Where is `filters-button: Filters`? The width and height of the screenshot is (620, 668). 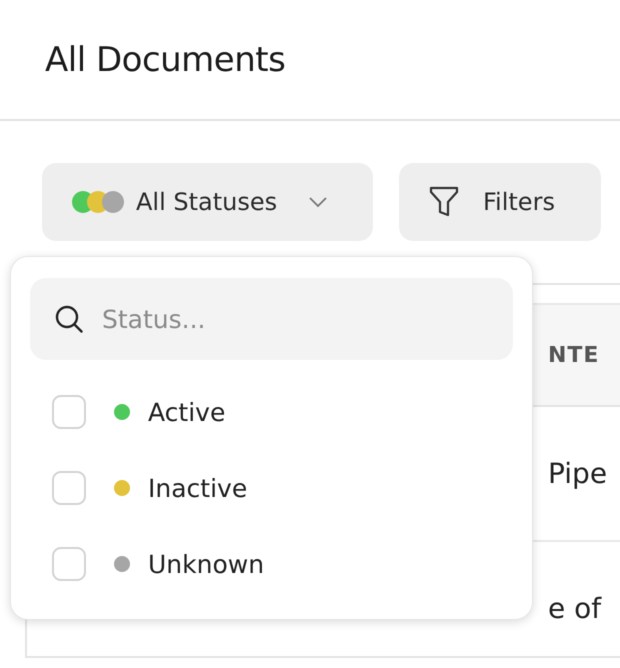
filters-button: Filters is located at coordinates (500, 202).